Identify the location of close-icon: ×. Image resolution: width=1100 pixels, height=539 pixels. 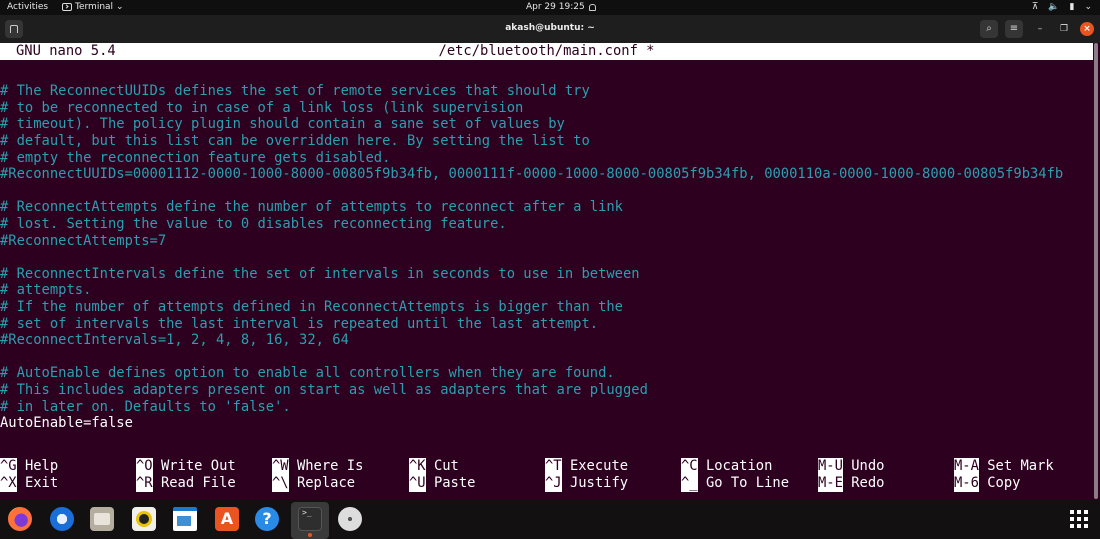
(1087, 29).